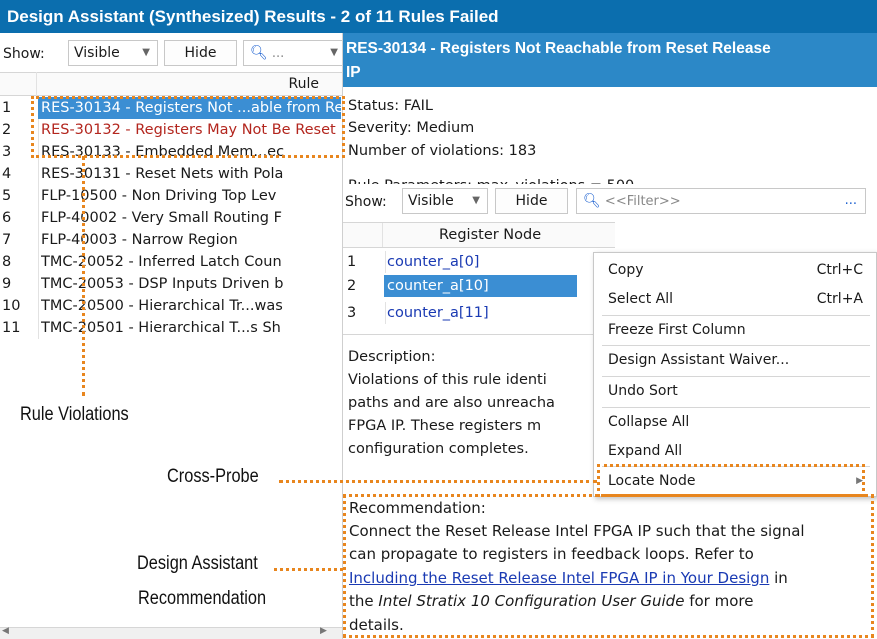 The height and width of the screenshot is (639, 877). Describe the element at coordinates (735, 391) in the screenshot. I see `menu-item-undo-sort: Undo Sort` at that location.